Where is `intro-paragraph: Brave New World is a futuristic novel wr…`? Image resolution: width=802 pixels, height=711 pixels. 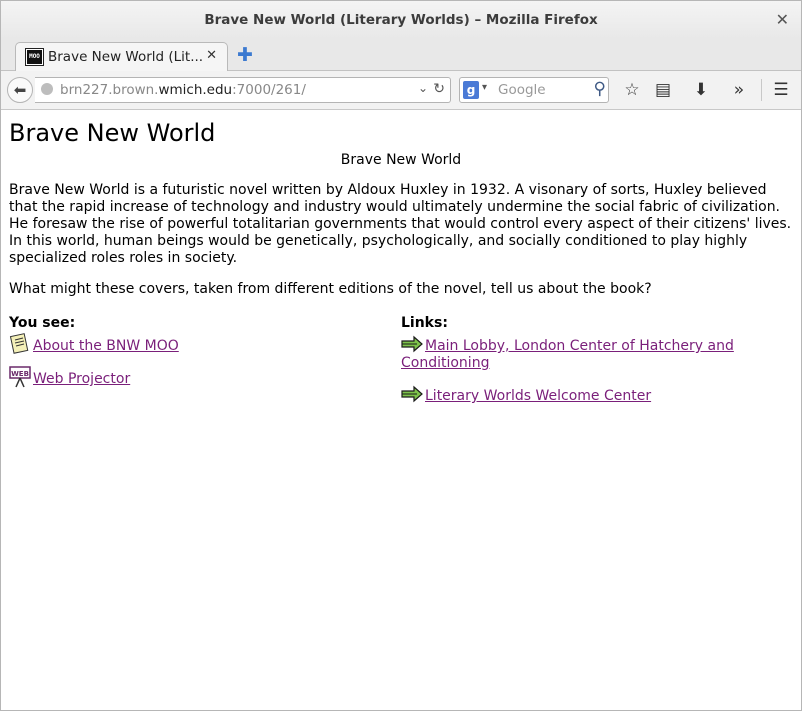 intro-paragraph: Brave New World is a futuristic novel wr… is located at coordinates (400, 224).